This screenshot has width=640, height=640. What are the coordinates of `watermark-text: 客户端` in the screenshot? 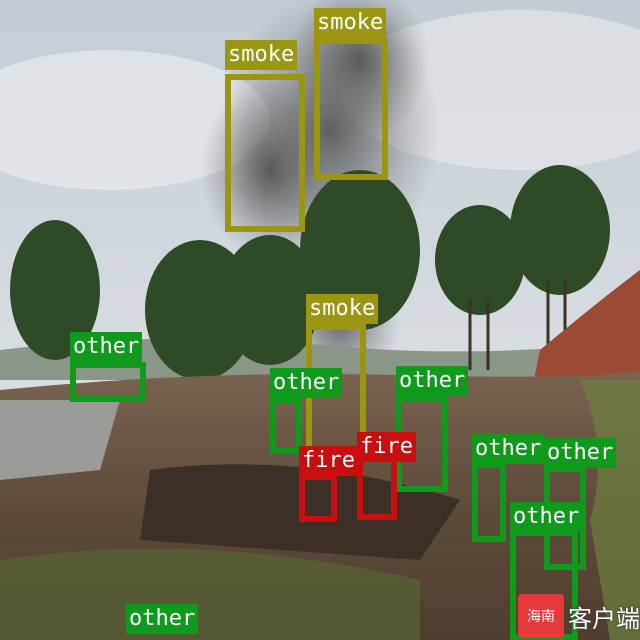 It's located at (604, 618).